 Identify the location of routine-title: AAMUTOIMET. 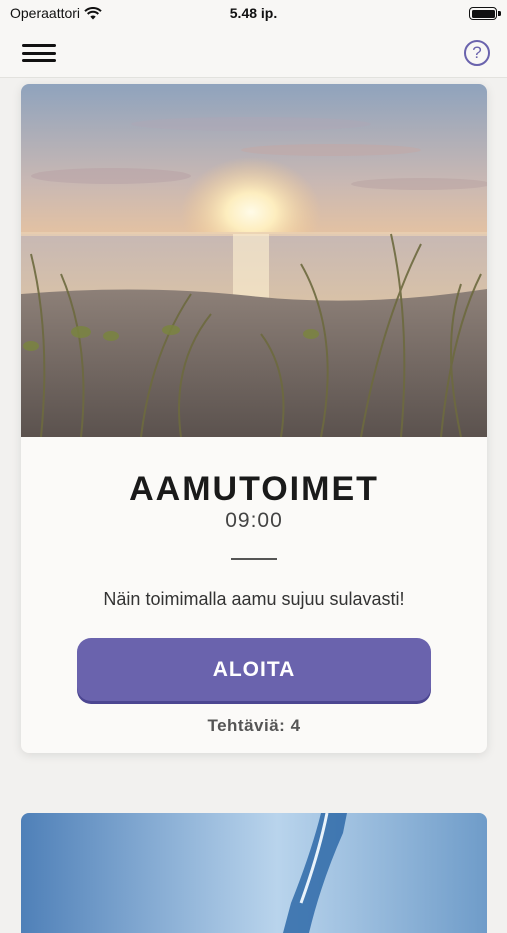
(254, 489).